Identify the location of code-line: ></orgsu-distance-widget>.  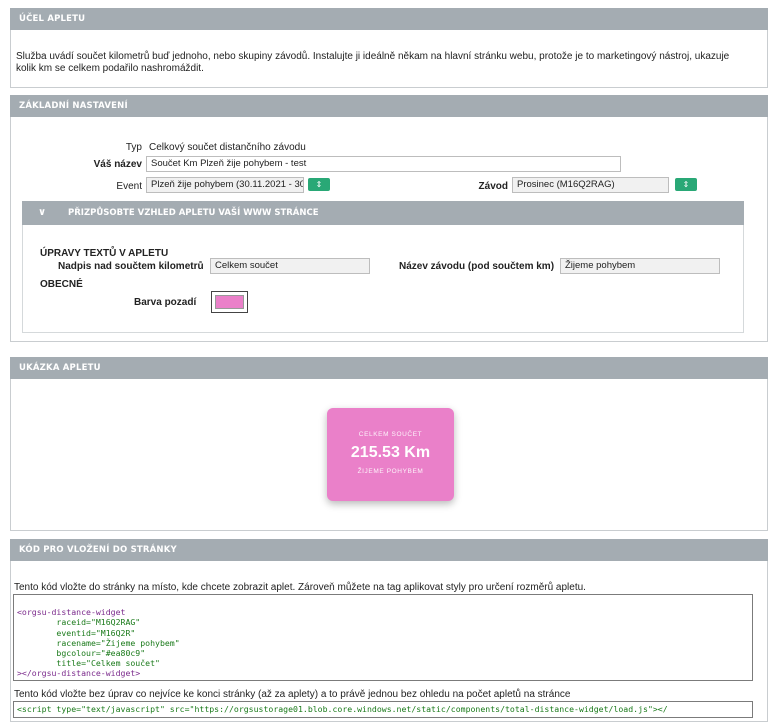
(79, 673).